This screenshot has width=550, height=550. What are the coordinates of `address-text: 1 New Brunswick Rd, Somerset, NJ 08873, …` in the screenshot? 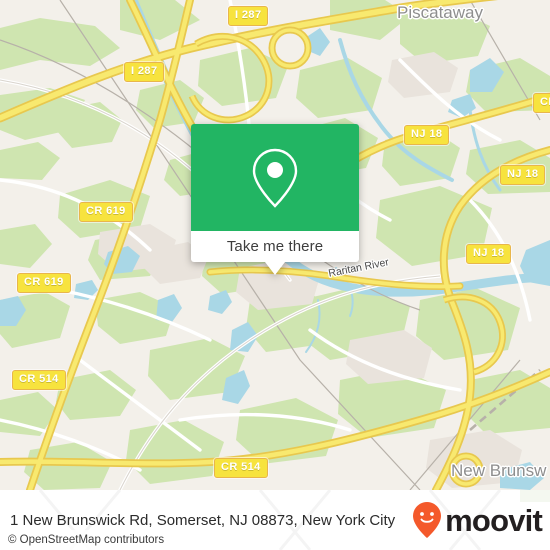 It's located at (203, 520).